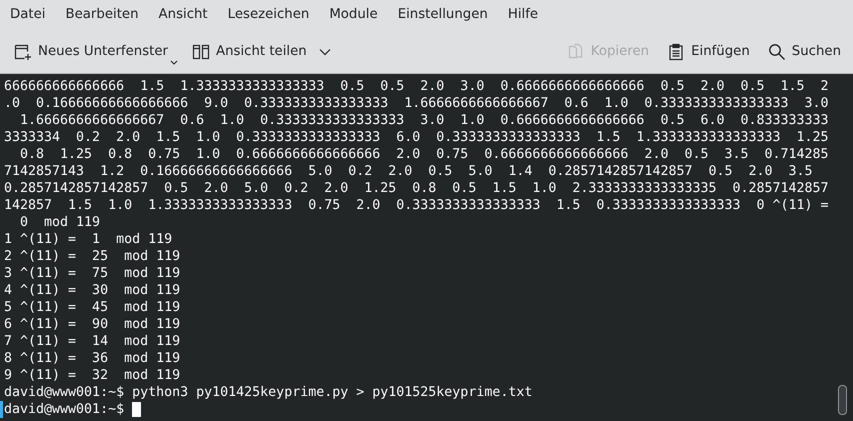 This screenshot has height=421, width=853. Describe the element at coordinates (416, 103) in the screenshot. I see `terminal-line: .0 0.16666666666666666 9.0 0.3333333333333333 1.6666666666666667 0.6 1.0 0.3333333333333333 3.0` at that location.